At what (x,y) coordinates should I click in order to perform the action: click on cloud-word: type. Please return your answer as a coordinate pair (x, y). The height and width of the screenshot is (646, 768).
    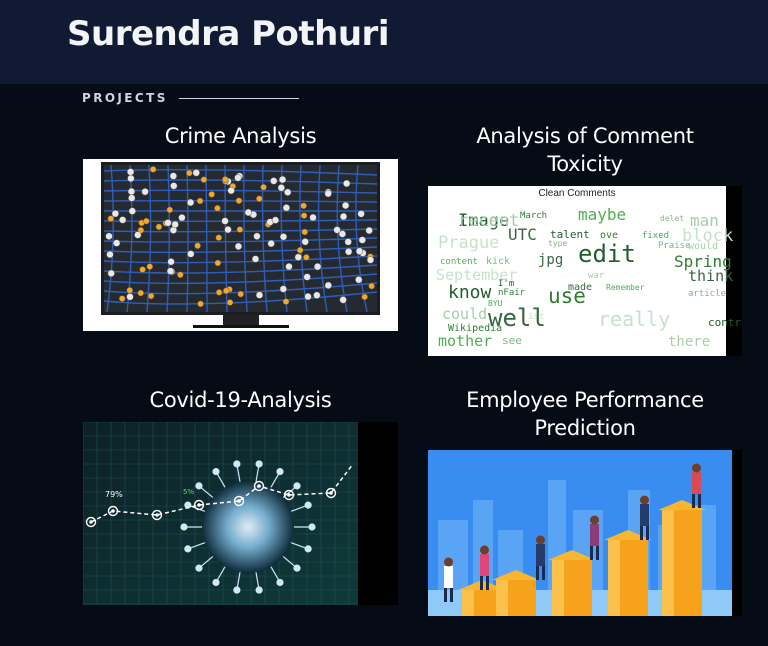
    Looking at the image, I should click on (557, 243).